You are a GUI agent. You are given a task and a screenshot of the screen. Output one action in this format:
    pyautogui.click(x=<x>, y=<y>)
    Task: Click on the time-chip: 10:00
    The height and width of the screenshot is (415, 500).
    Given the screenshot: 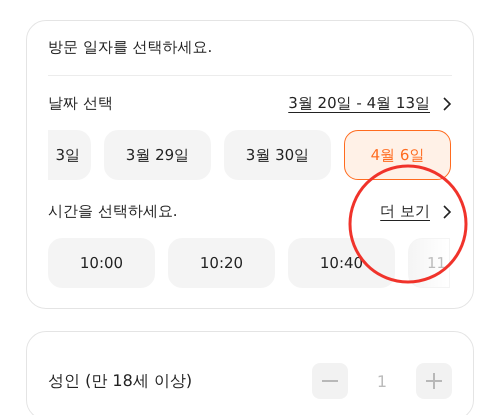 What is the action you would take?
    pyautogui.click(x=101, y=263)
    